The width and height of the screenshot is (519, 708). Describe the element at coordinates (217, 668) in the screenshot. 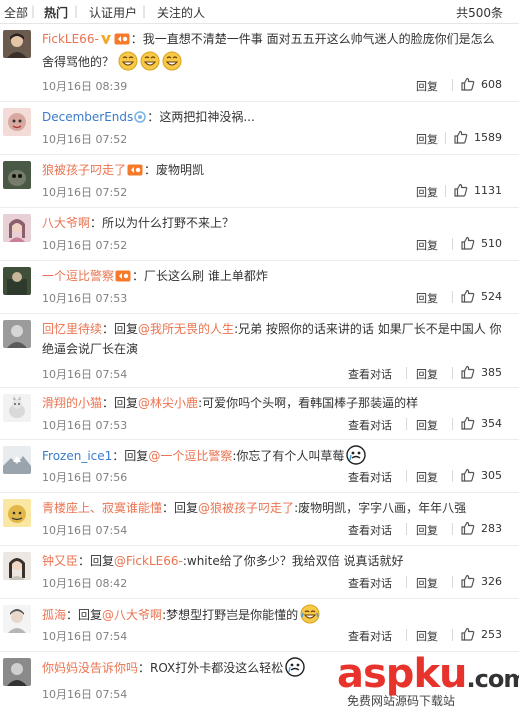

I see `comment-body: ROX打外卡都没这么轻松` at that location.